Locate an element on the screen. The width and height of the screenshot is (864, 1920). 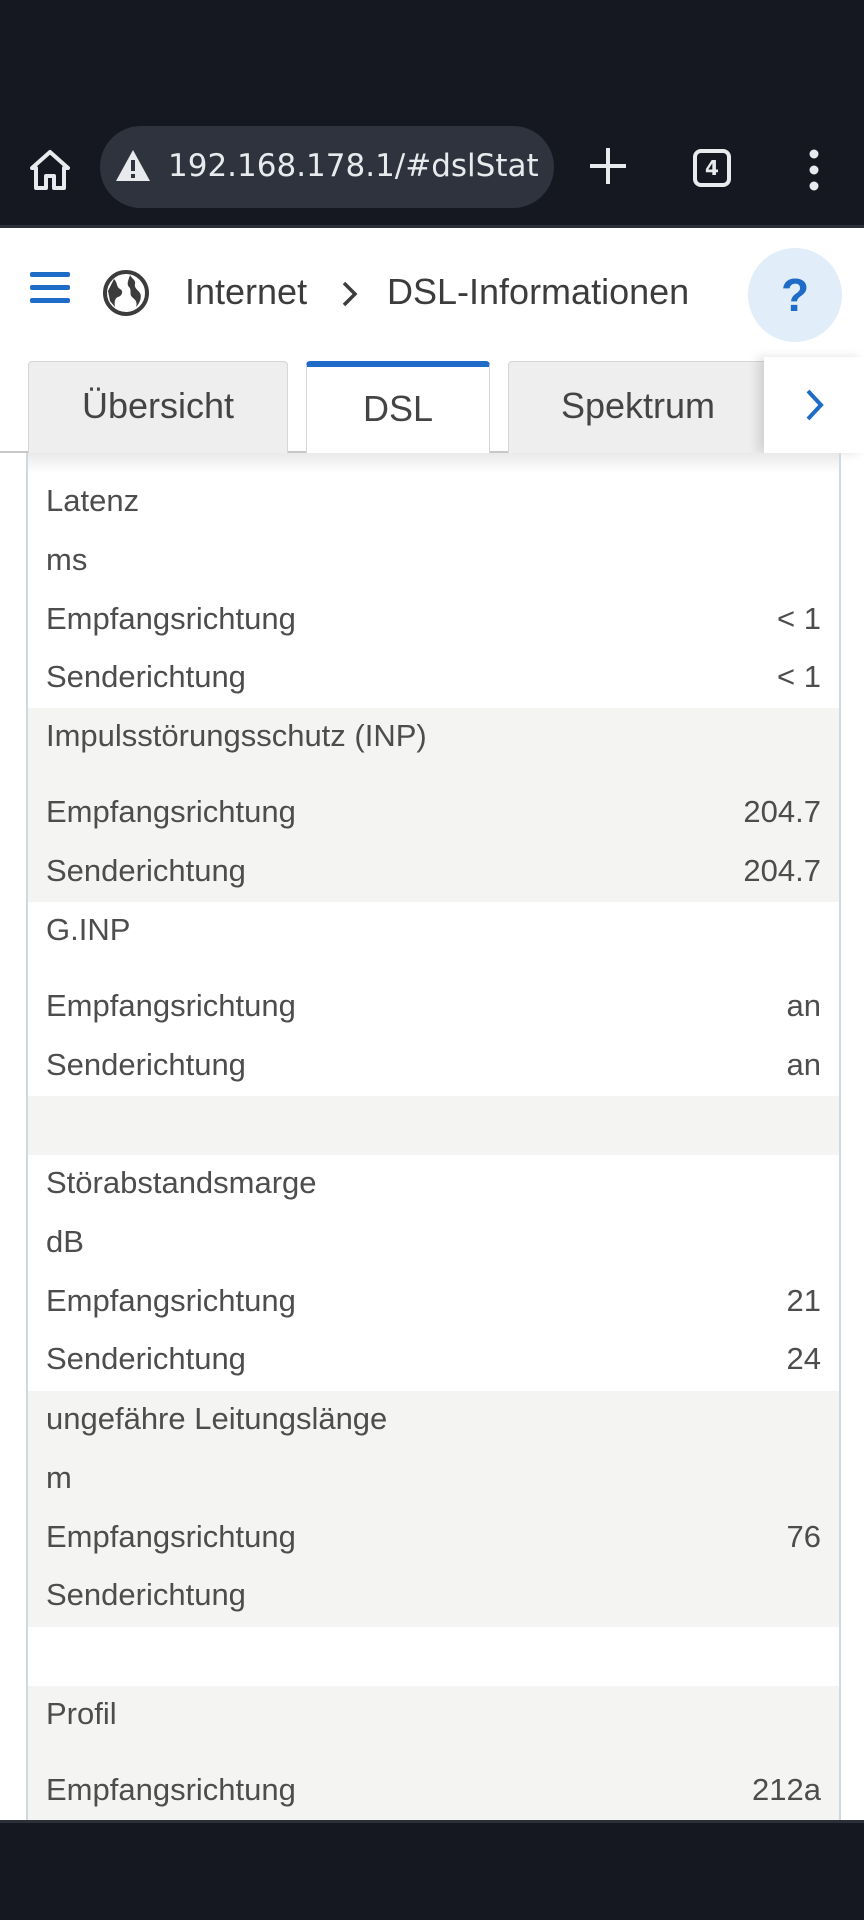
address-bar: 192.168.178.1/#dslStat is located at coordinates (327, 167).